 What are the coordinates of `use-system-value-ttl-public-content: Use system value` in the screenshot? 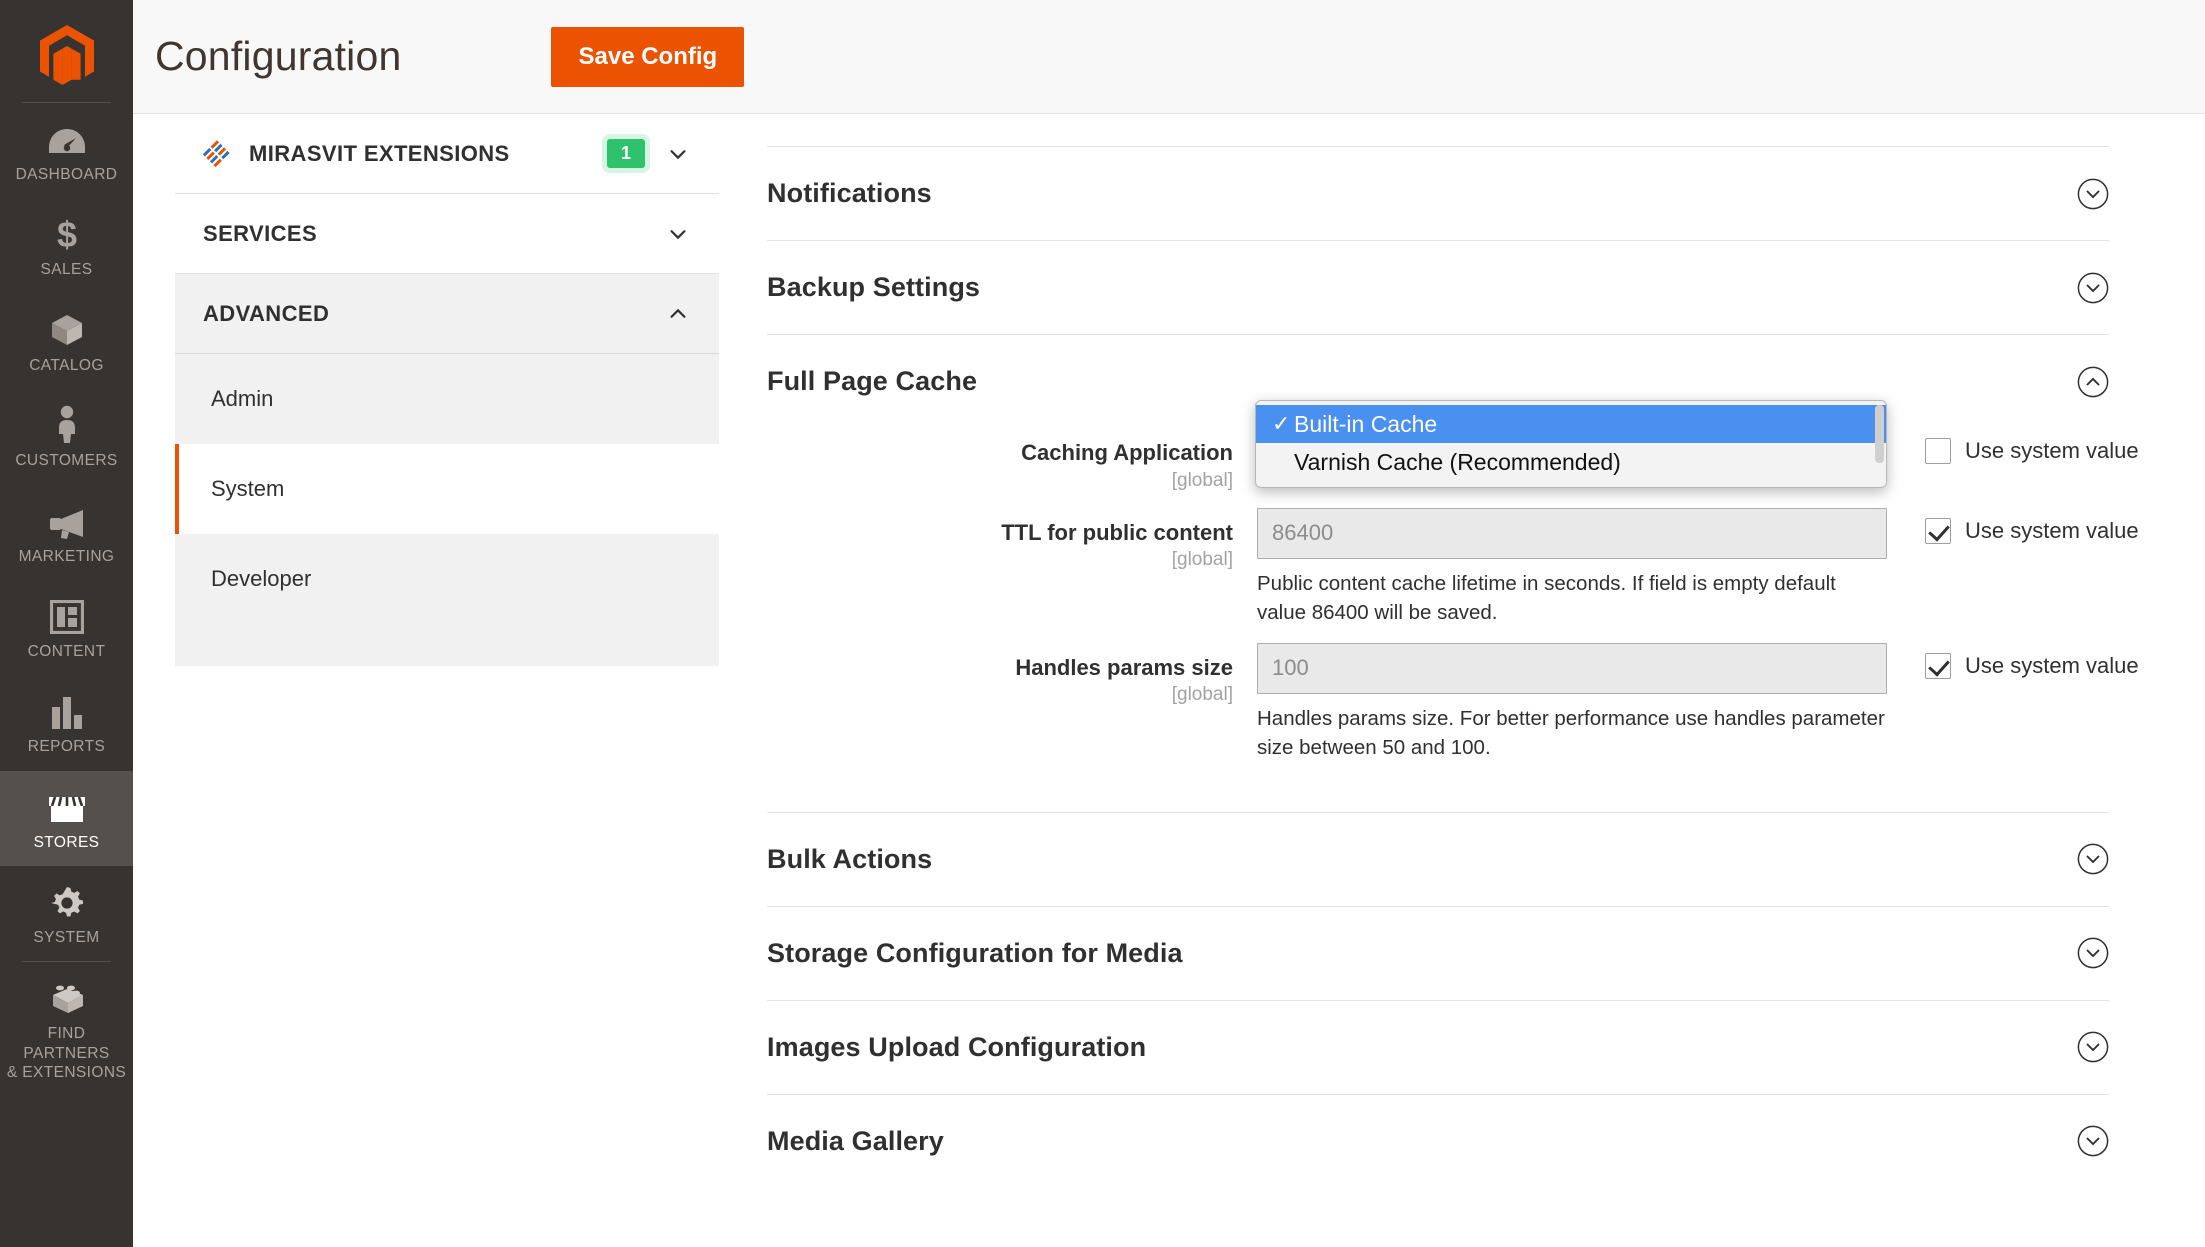 It's located at (2032, 526).